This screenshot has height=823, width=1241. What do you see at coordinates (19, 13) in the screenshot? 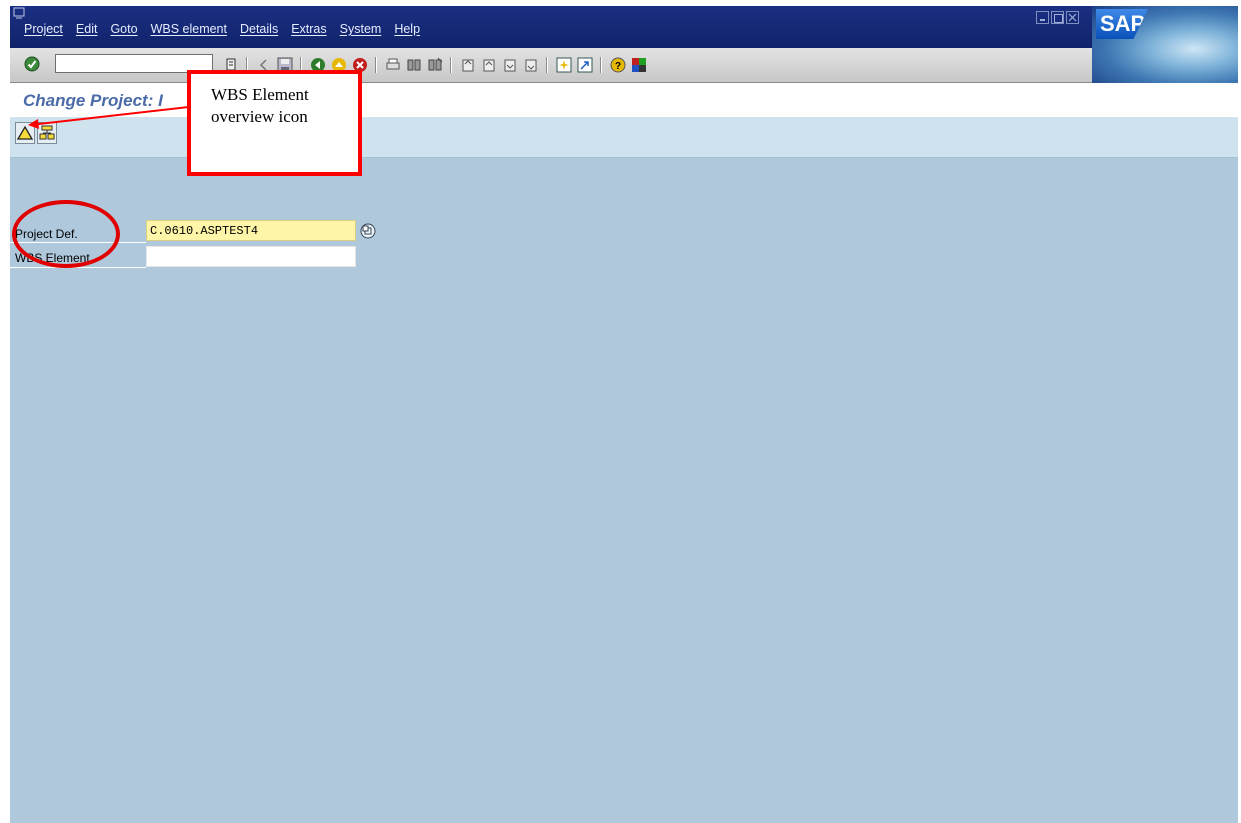
I see `system-menu-icon` at bounding box center [19, 13].